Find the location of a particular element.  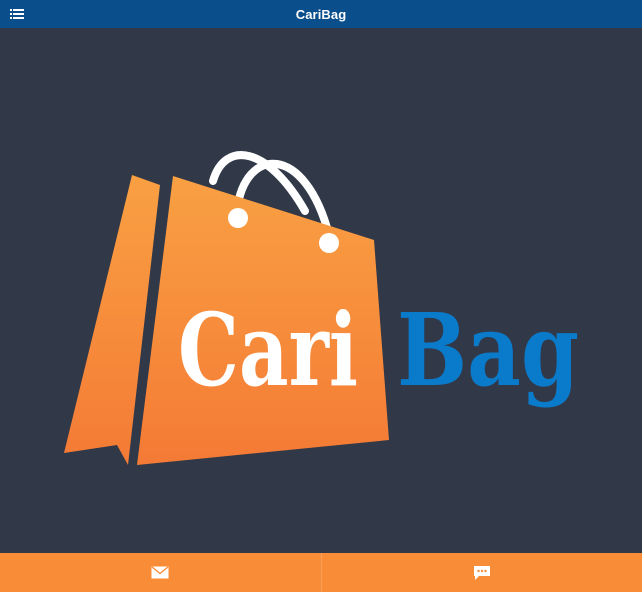

bag-hole-left is located at coordinates (238, 218).